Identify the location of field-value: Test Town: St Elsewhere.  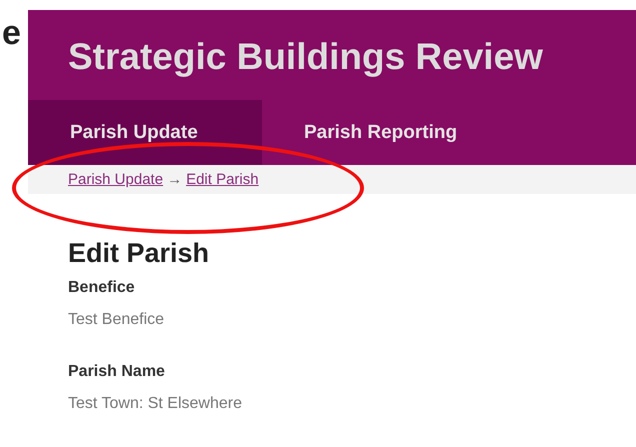
(156, 404).